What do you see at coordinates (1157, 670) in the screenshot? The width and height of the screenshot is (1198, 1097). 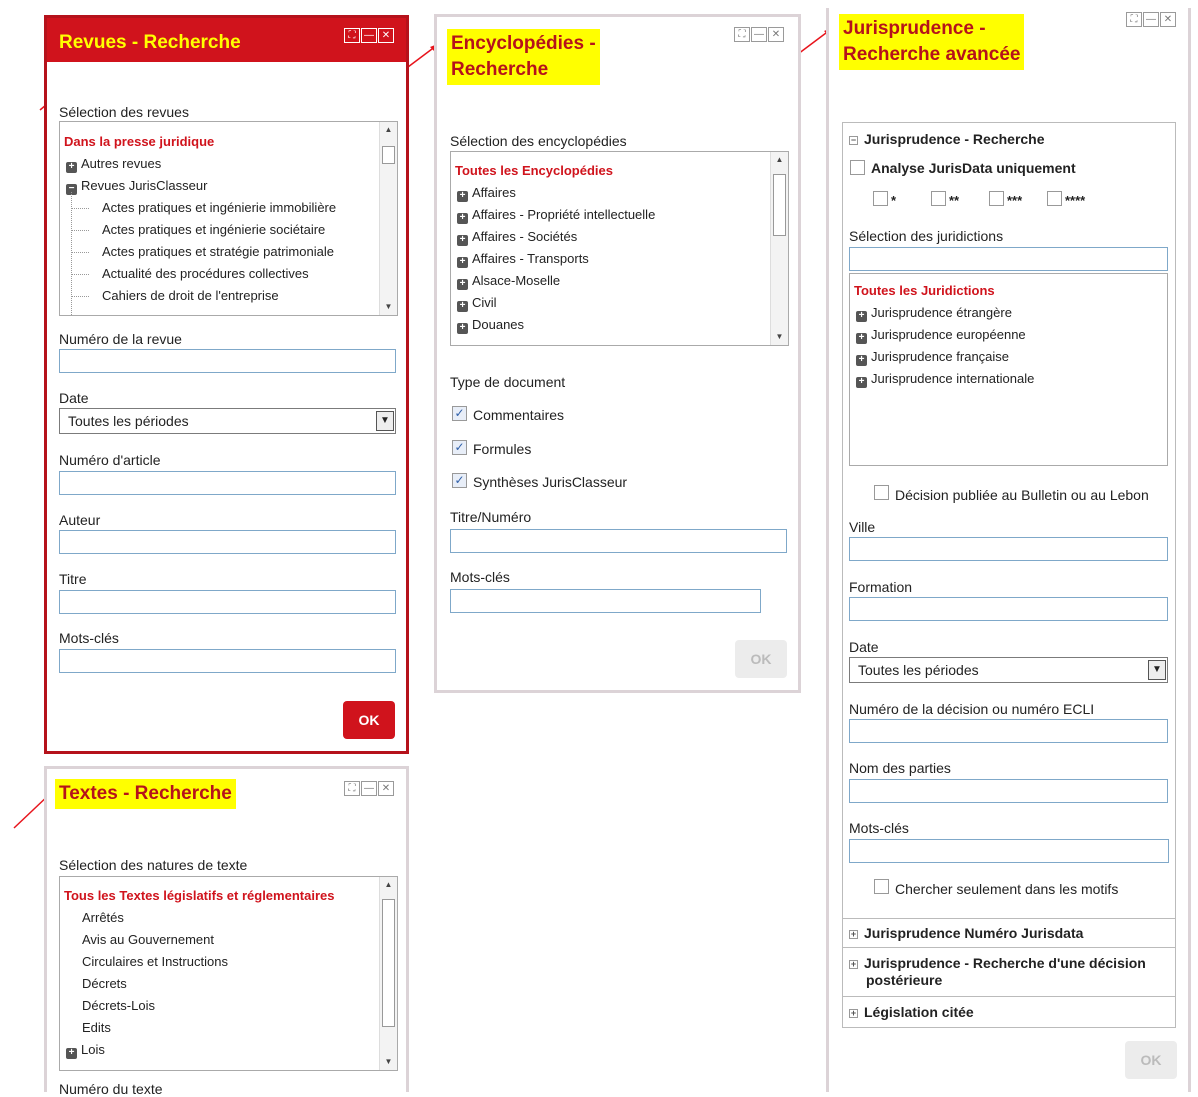 I see `chevron-down-icon: ▼` at bounding box center [1157, 670].